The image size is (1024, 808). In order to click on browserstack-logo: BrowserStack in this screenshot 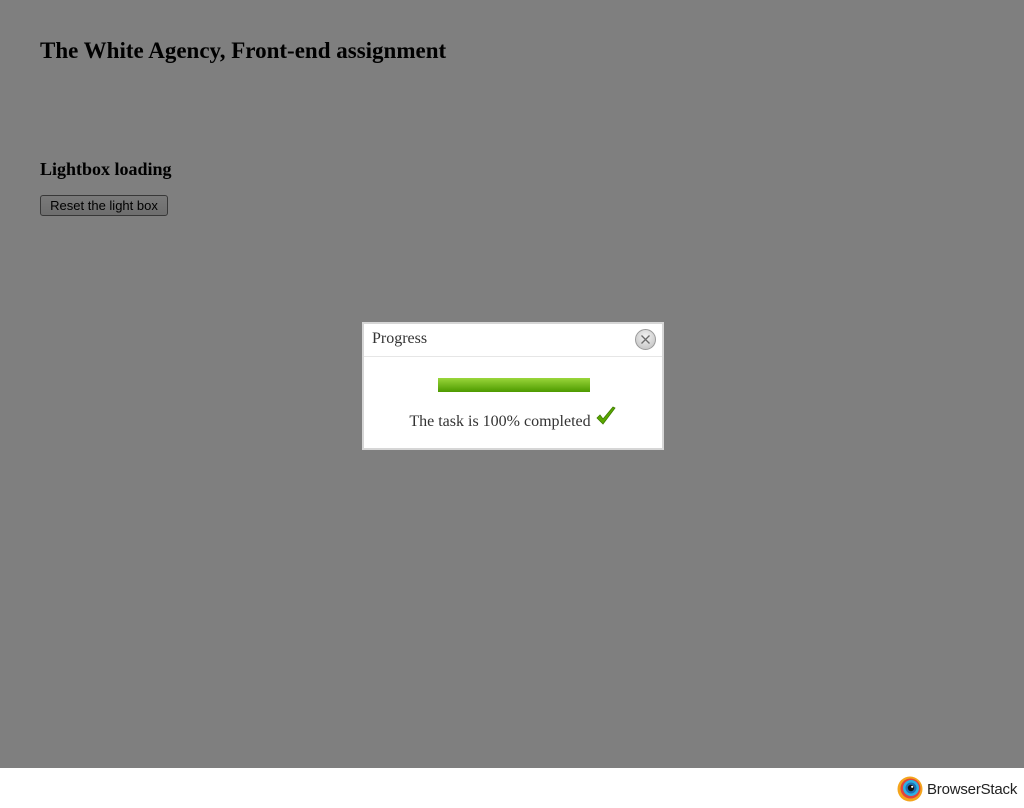, I will do `click(957, 789)`.